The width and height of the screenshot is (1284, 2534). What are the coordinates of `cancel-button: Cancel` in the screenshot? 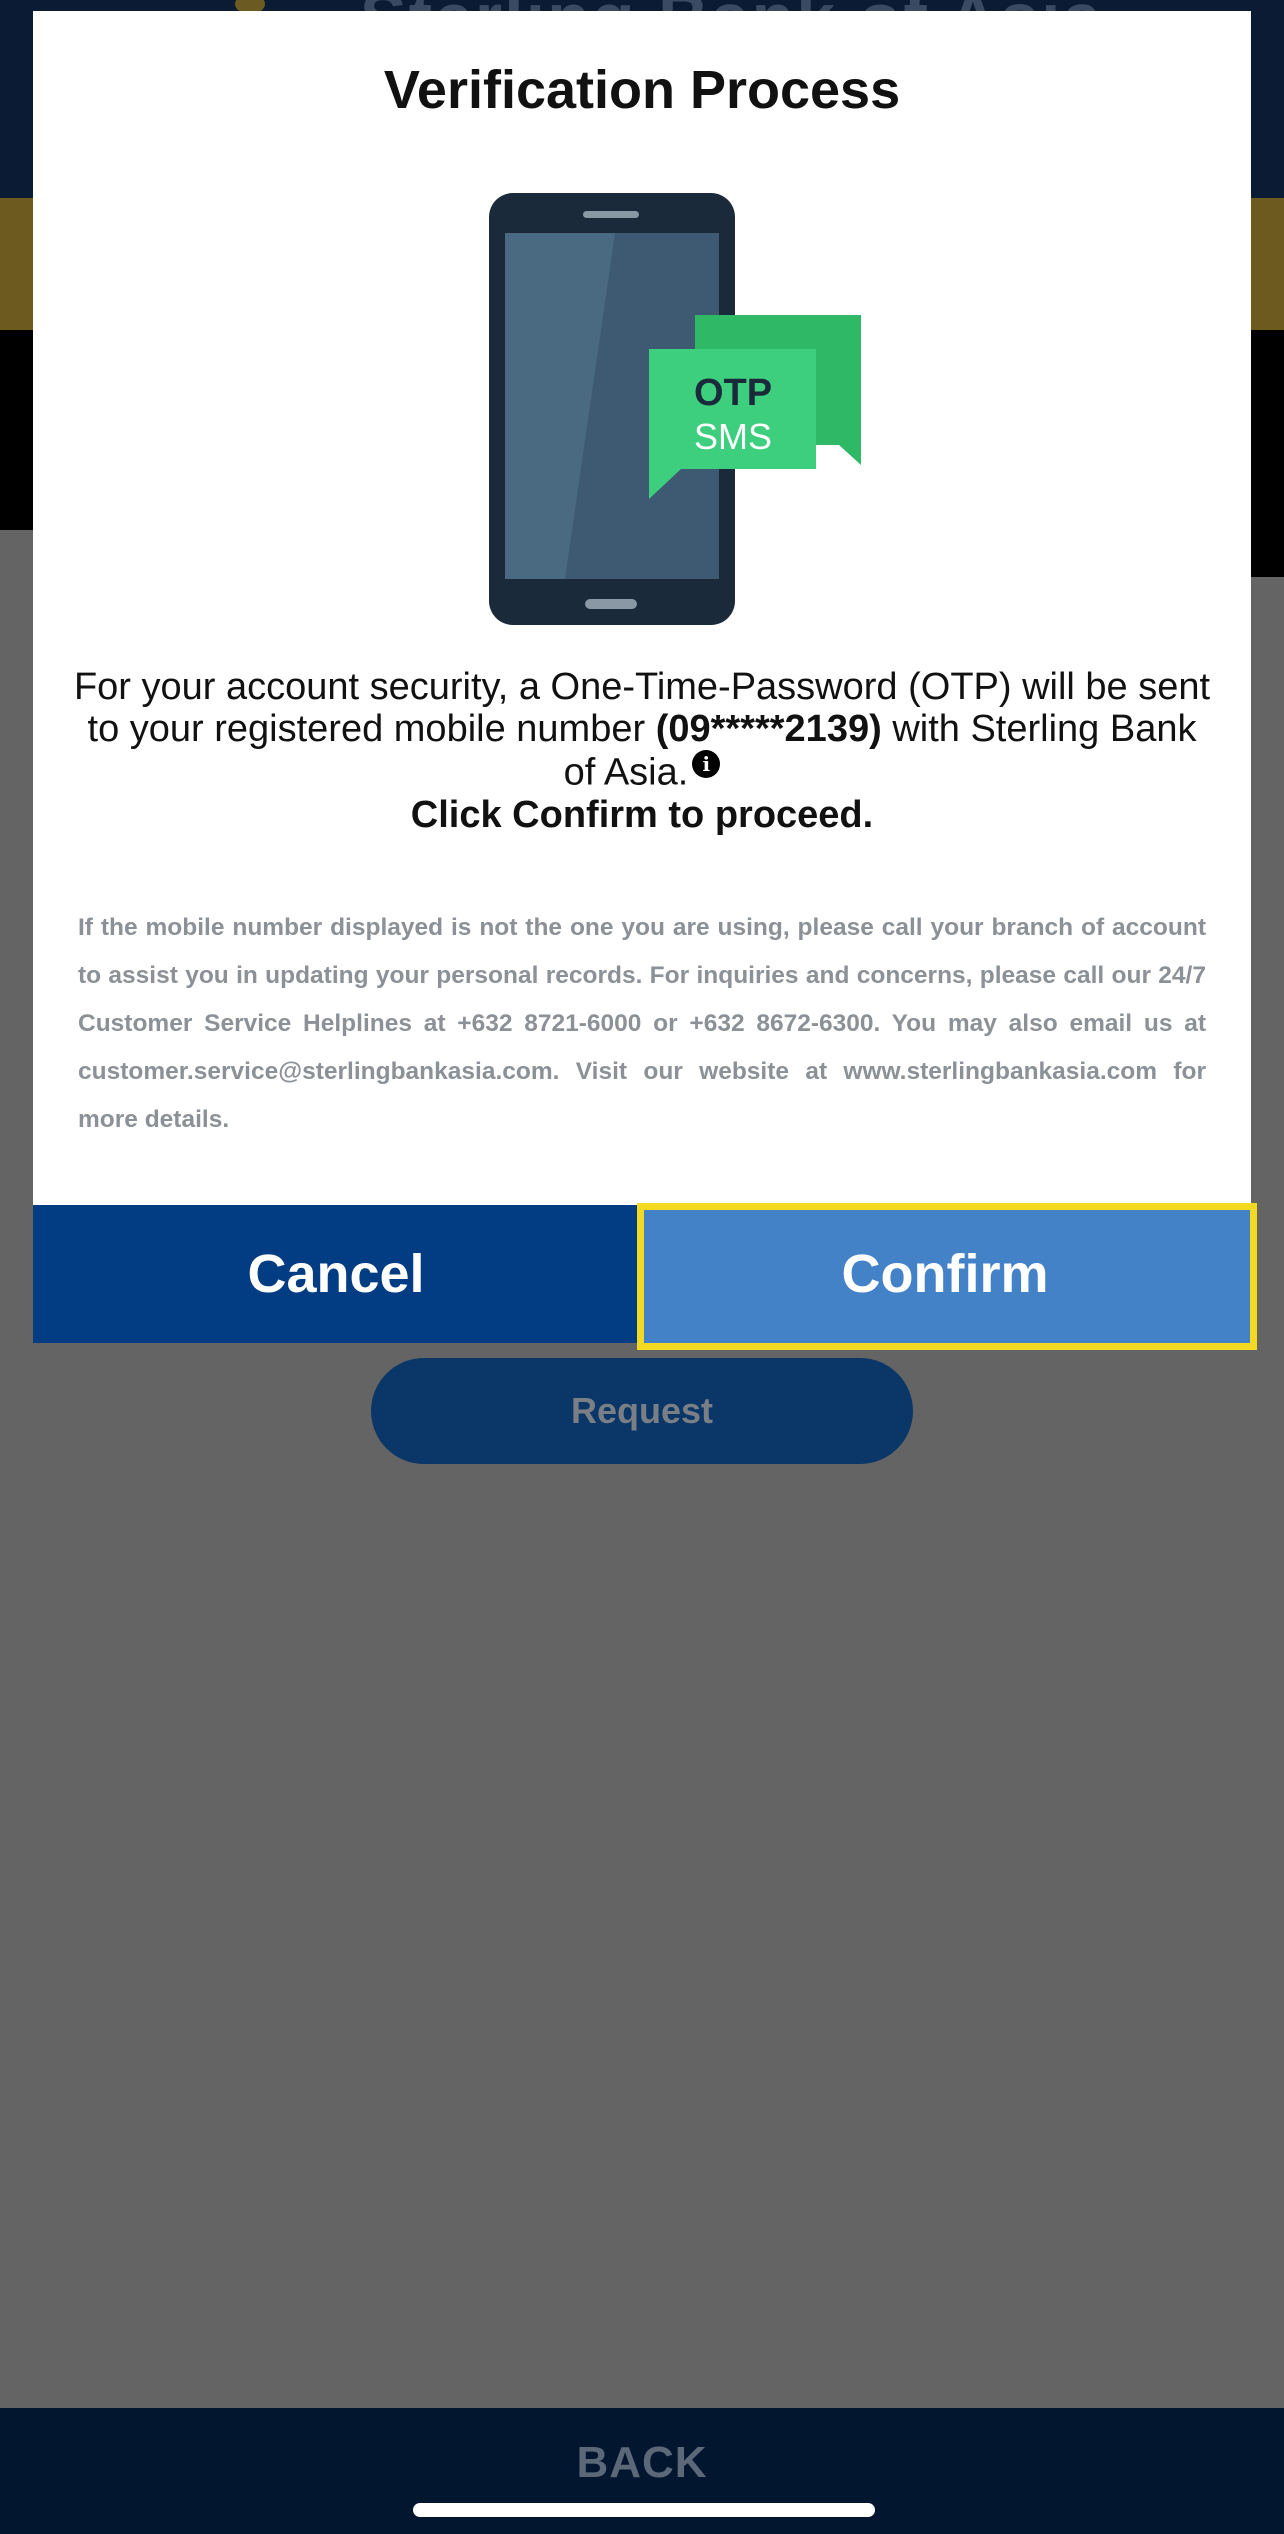 It's located at (336, 1274).